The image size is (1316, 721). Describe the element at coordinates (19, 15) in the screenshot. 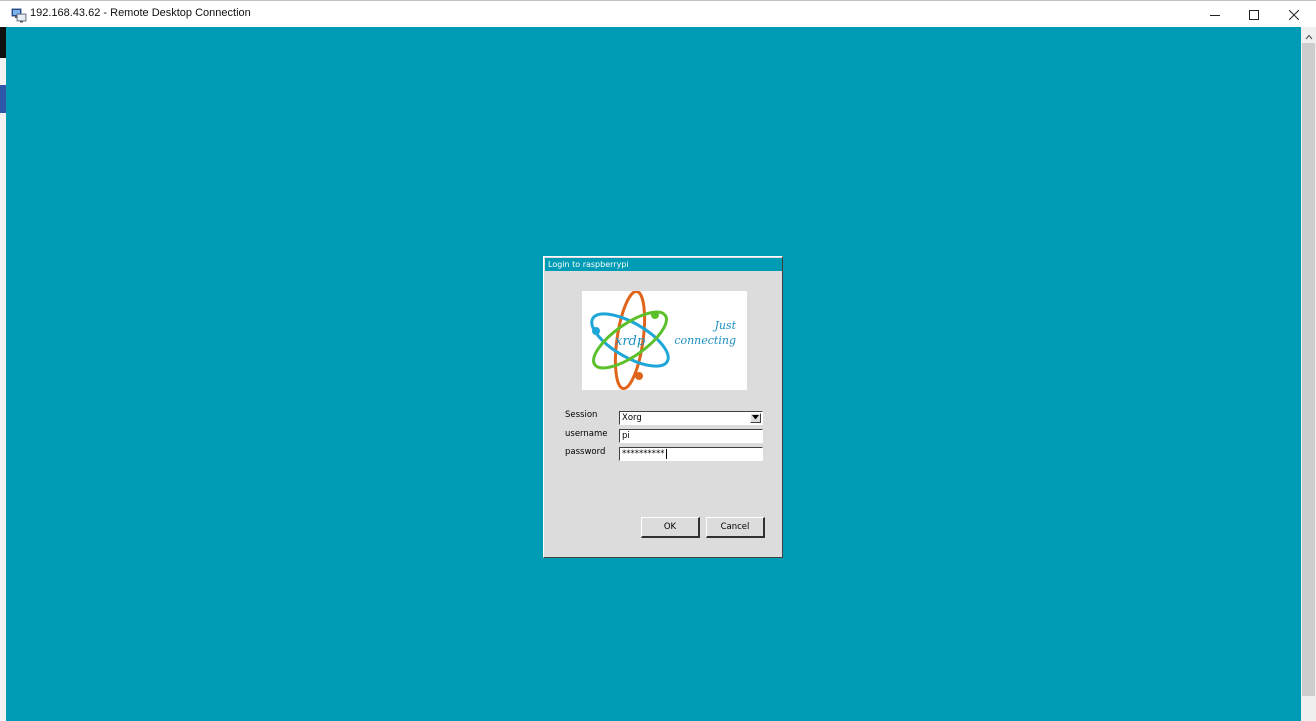

I see `remote-desktop-icon` at that location.